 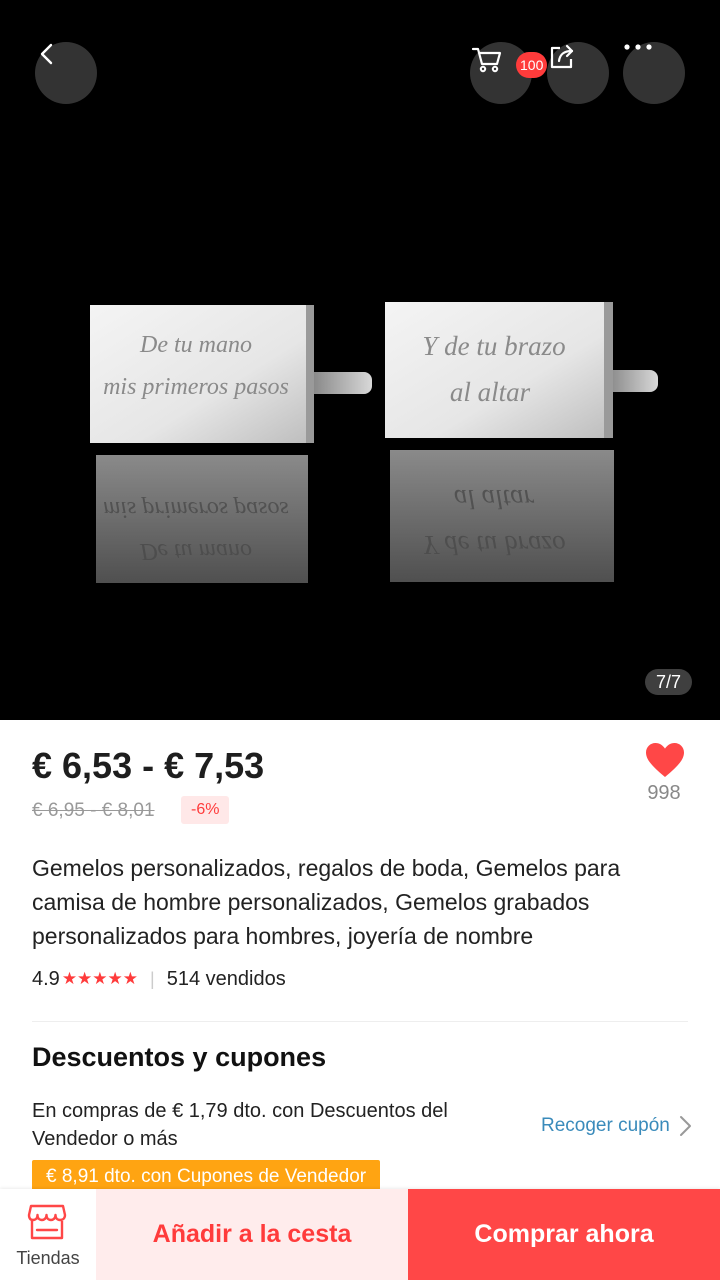 I want to click on stores-button: Tiendas, so click(x=48, y=1234).